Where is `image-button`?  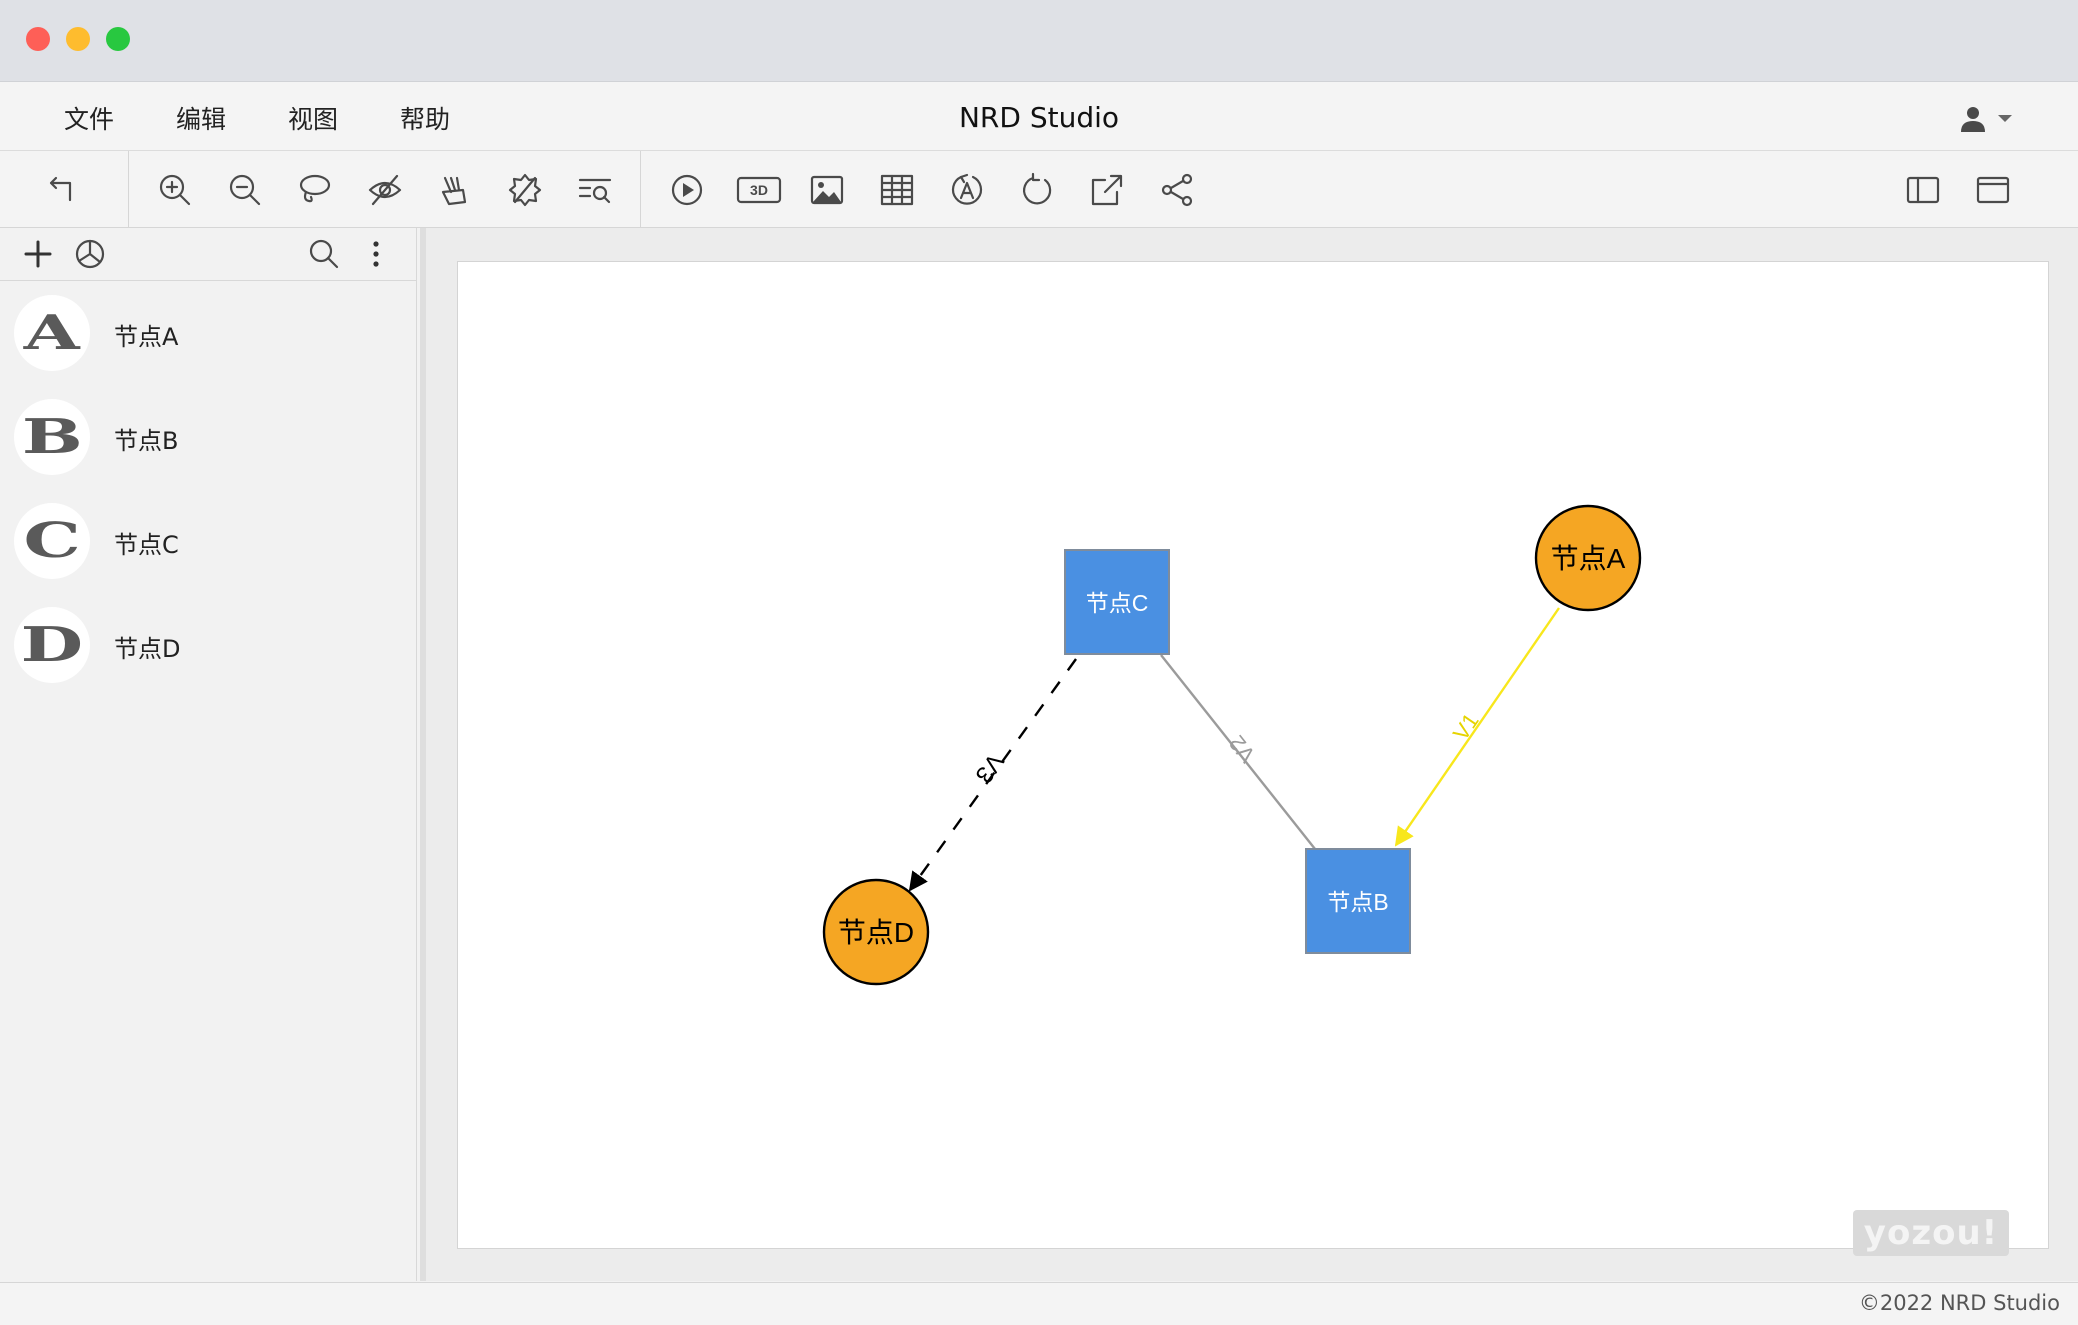
image-button is located at coordinates (827, 190).